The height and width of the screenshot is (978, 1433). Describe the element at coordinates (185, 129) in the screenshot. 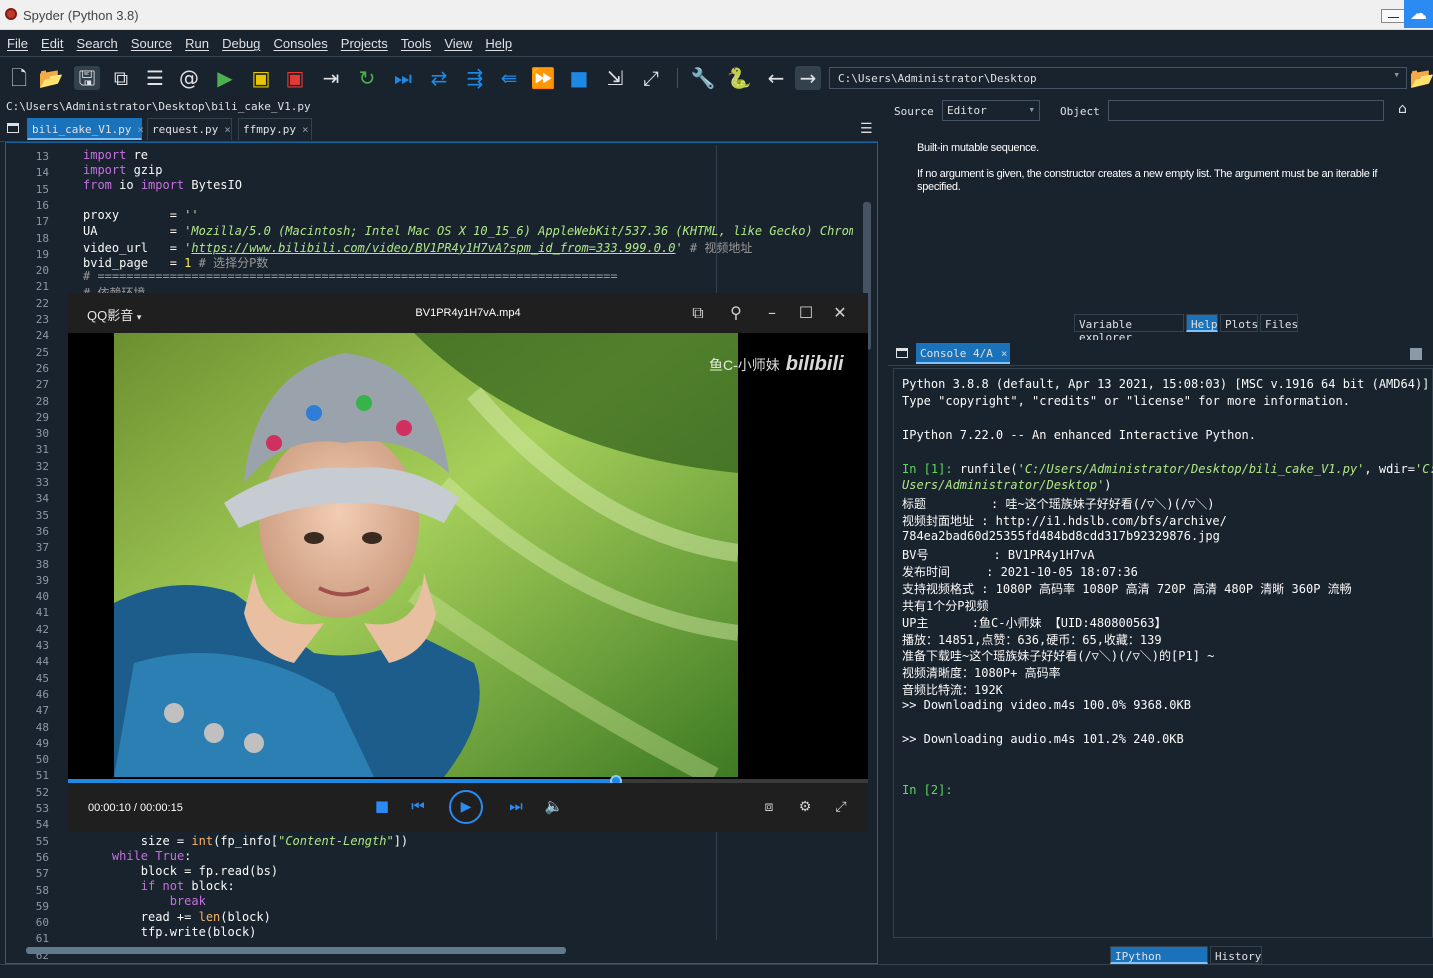

I see `tab-label: request.py` at that location.